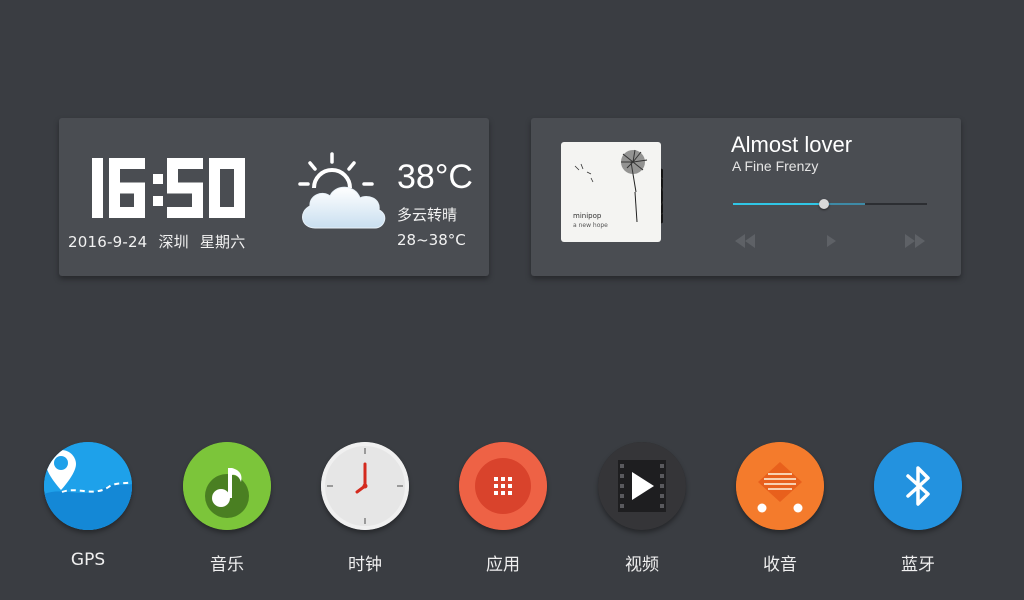 This screenshot has height=600, width=1024. I want to click on weather-clock-widget: 2016-9-24 深圳 星期六 38°C 多云转晴 28~38°C, so click(274, 197).